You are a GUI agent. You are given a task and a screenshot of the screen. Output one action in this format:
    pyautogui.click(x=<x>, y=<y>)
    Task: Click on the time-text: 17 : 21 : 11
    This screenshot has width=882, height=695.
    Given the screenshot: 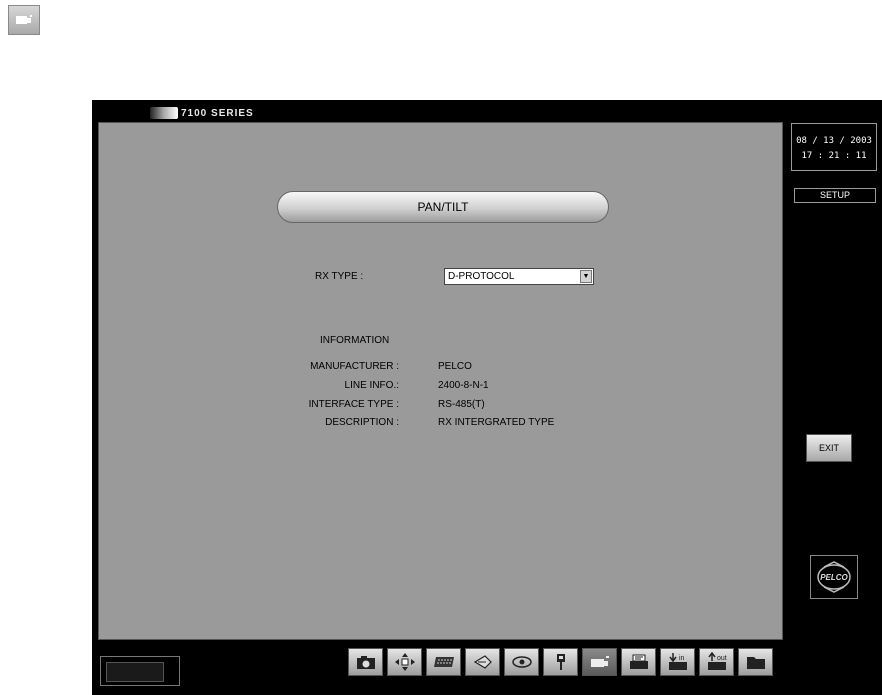 What is the action you would take?
    pyautogui.click(x=834, y=156)
    